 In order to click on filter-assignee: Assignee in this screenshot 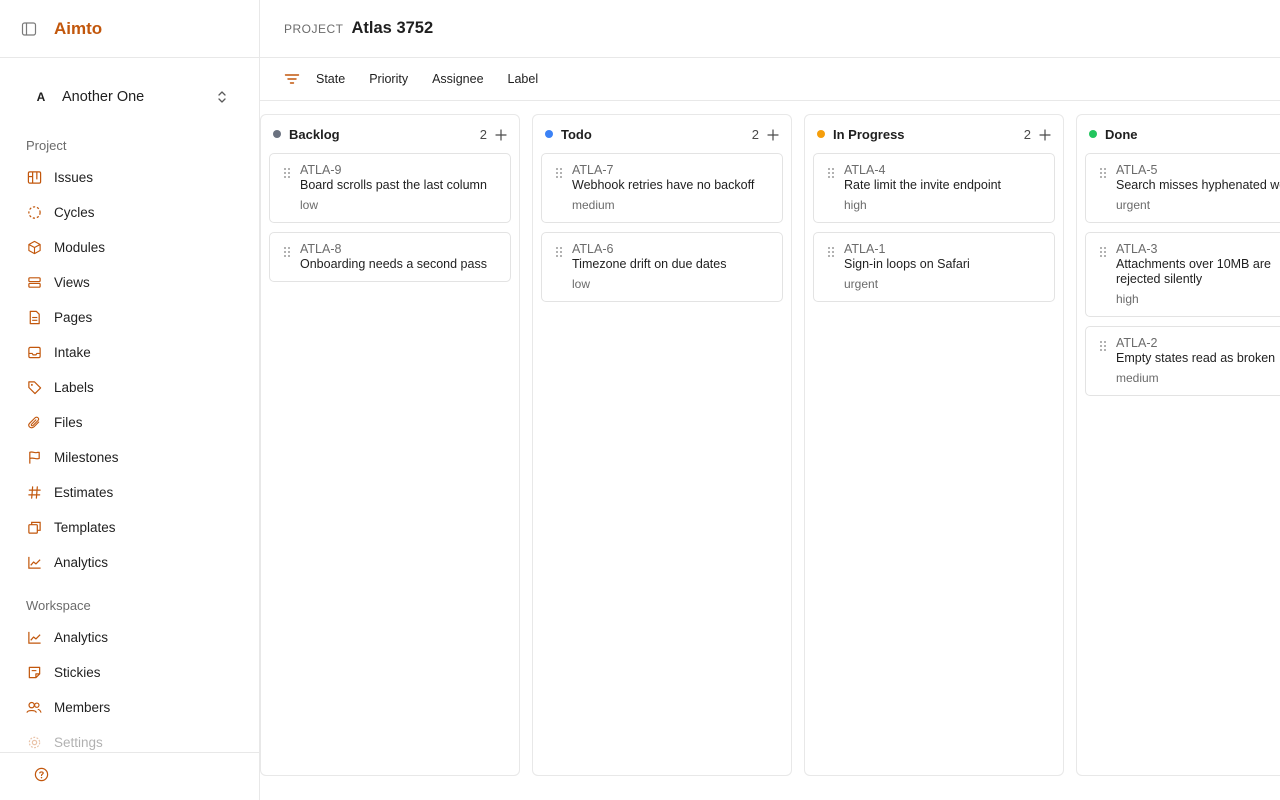, I will do `click(457, 79)`.